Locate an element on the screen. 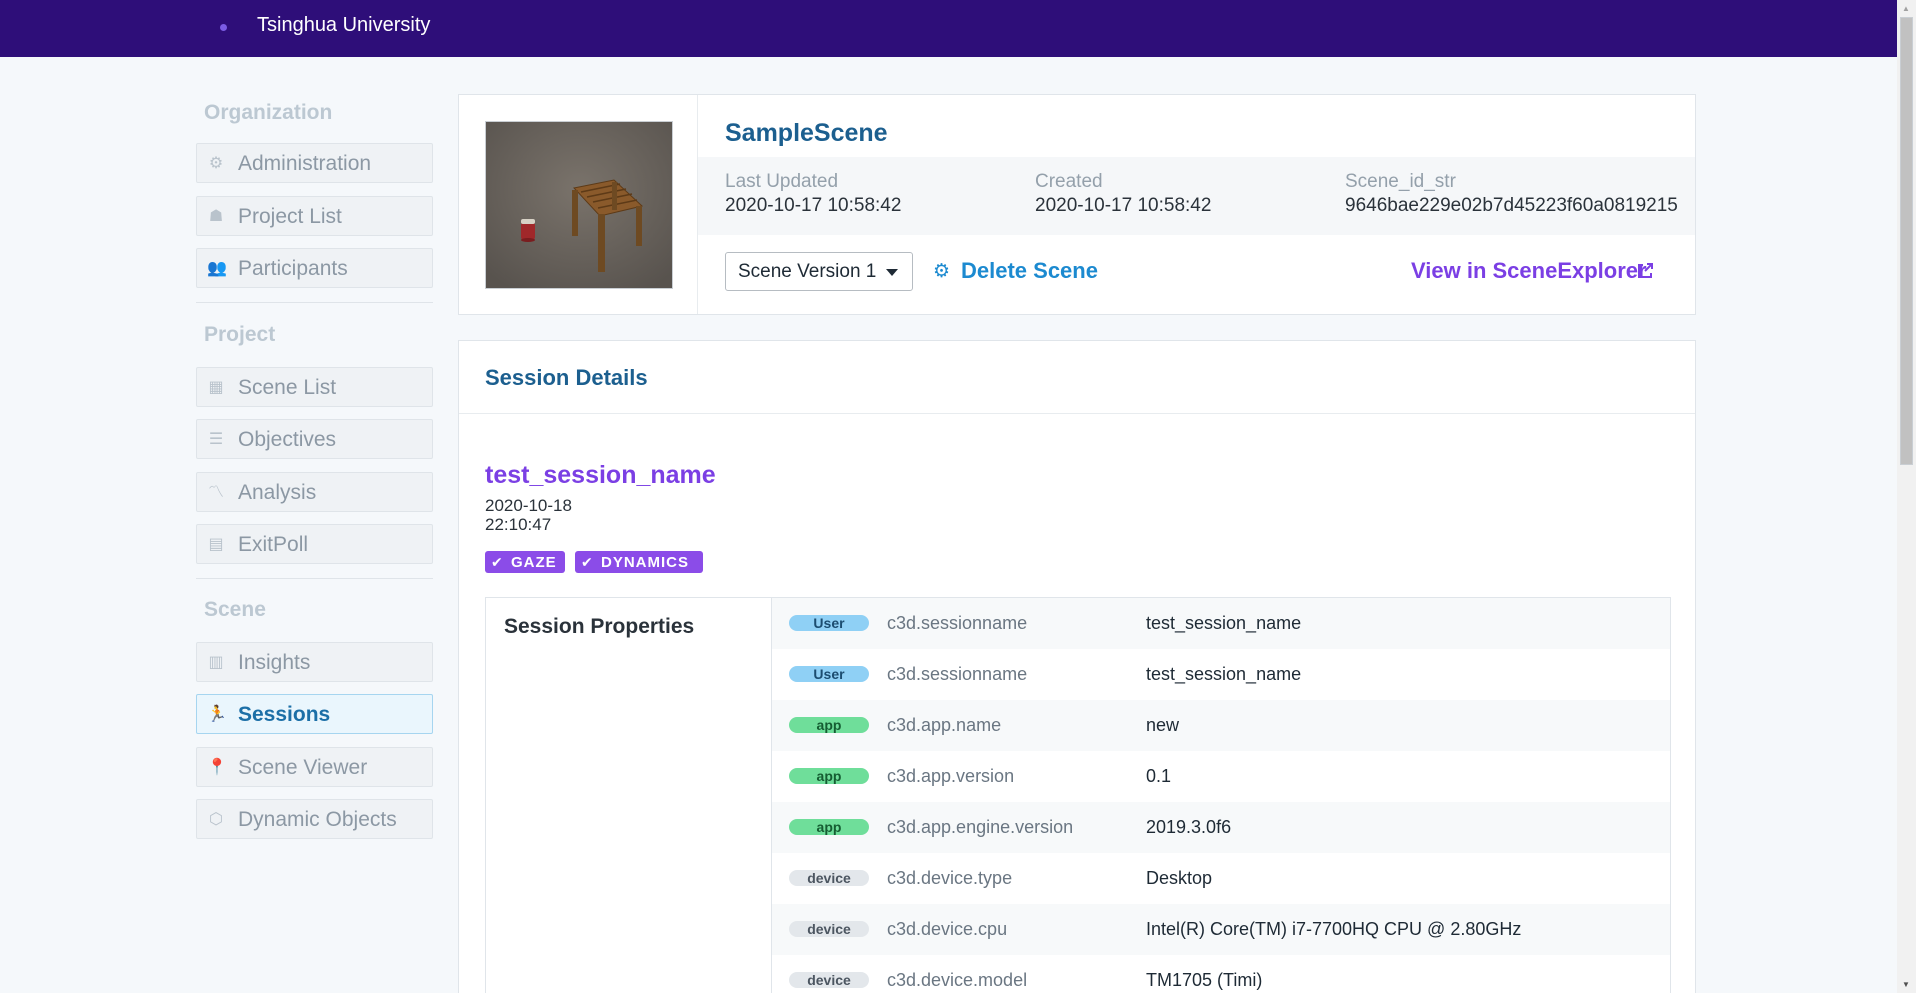 This screenshot has width=1916, height=993. scene-version-select: Scene Version 1 is located at coordinates (819, 271).